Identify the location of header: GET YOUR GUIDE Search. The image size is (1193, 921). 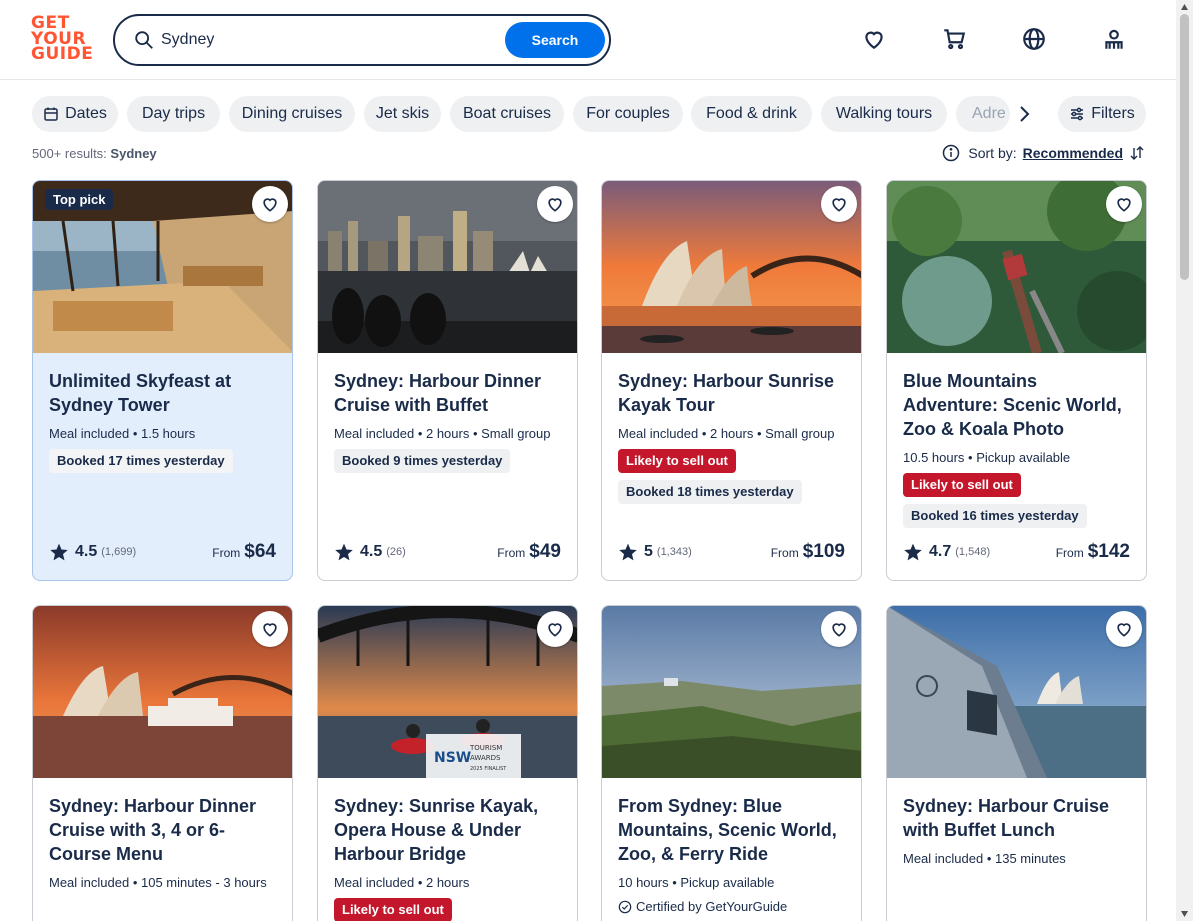
(588, 40).